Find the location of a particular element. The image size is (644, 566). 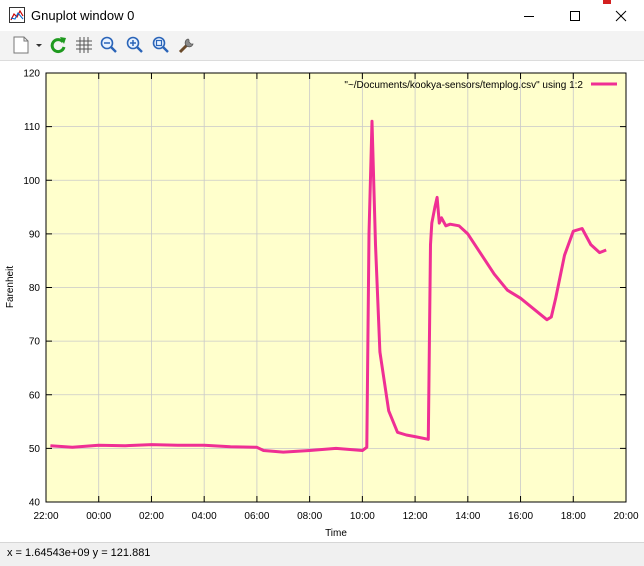

copy-button is located at coordinates (26, 45).